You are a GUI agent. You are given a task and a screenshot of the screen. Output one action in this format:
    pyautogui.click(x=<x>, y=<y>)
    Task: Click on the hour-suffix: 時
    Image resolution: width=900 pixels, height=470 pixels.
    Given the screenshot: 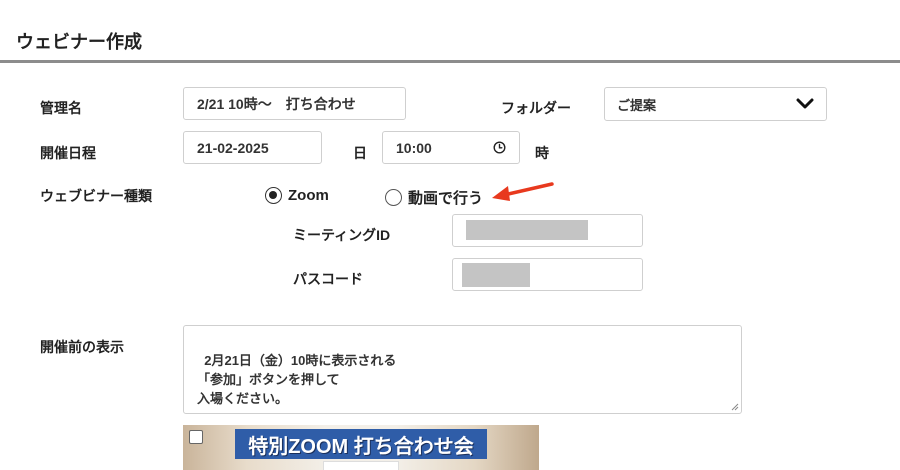 What is the action you would take?
    pyautogui.click(x=542, y=153)
    